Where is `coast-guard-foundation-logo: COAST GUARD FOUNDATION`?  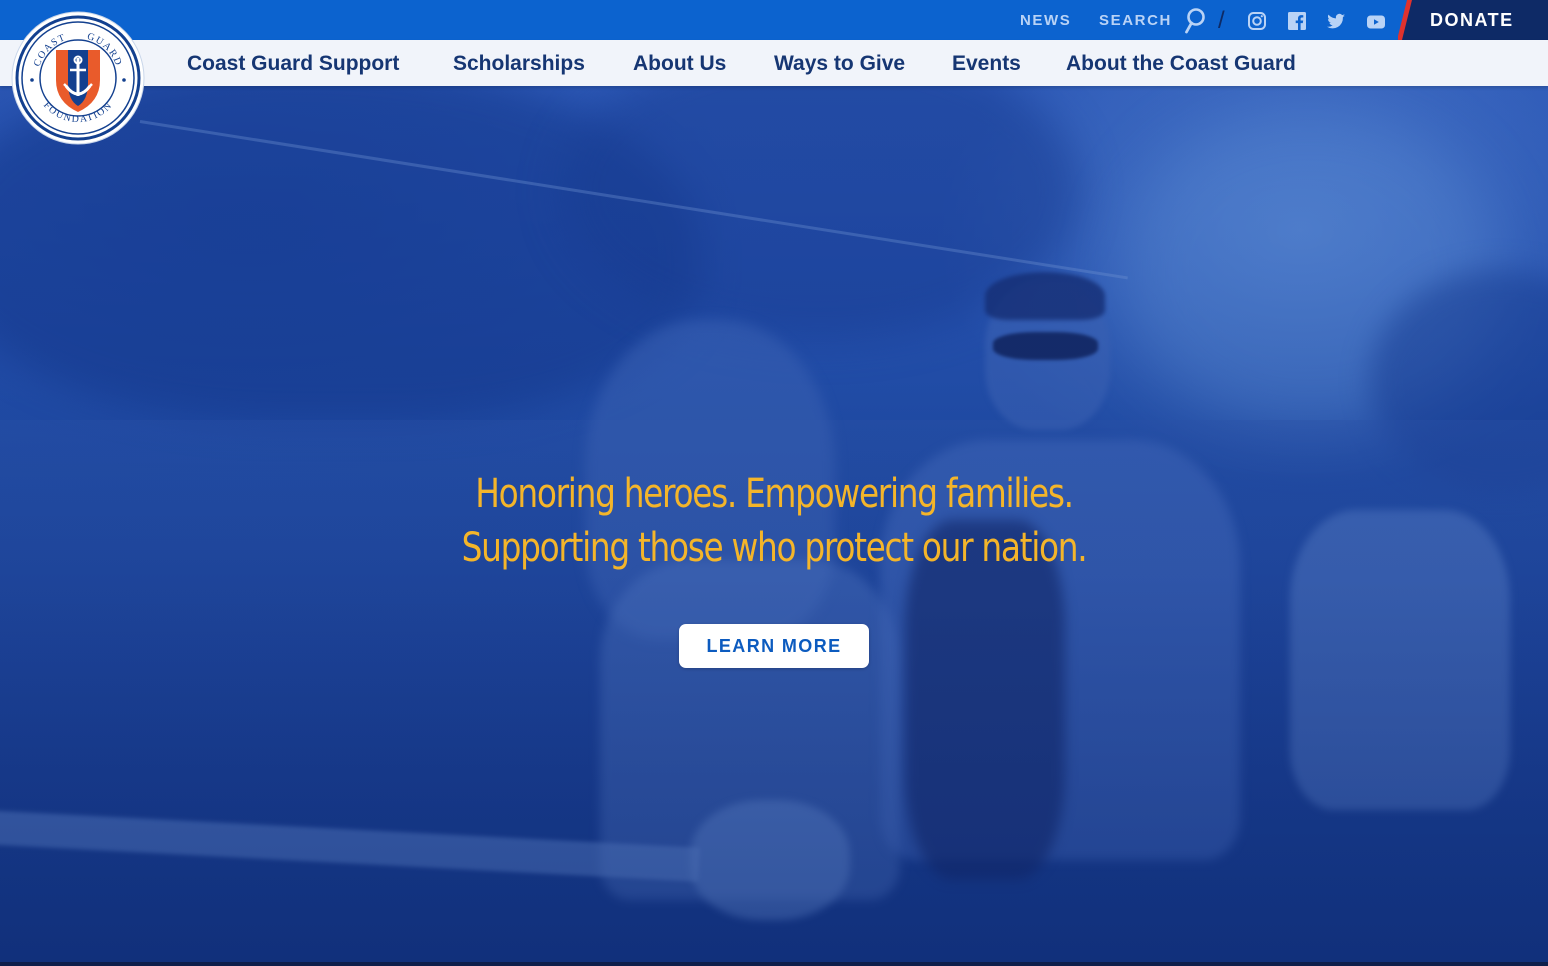 coast-guard-foundation-logo: COAST GUARD FOUNDATION is located at coordinates (78, 78).